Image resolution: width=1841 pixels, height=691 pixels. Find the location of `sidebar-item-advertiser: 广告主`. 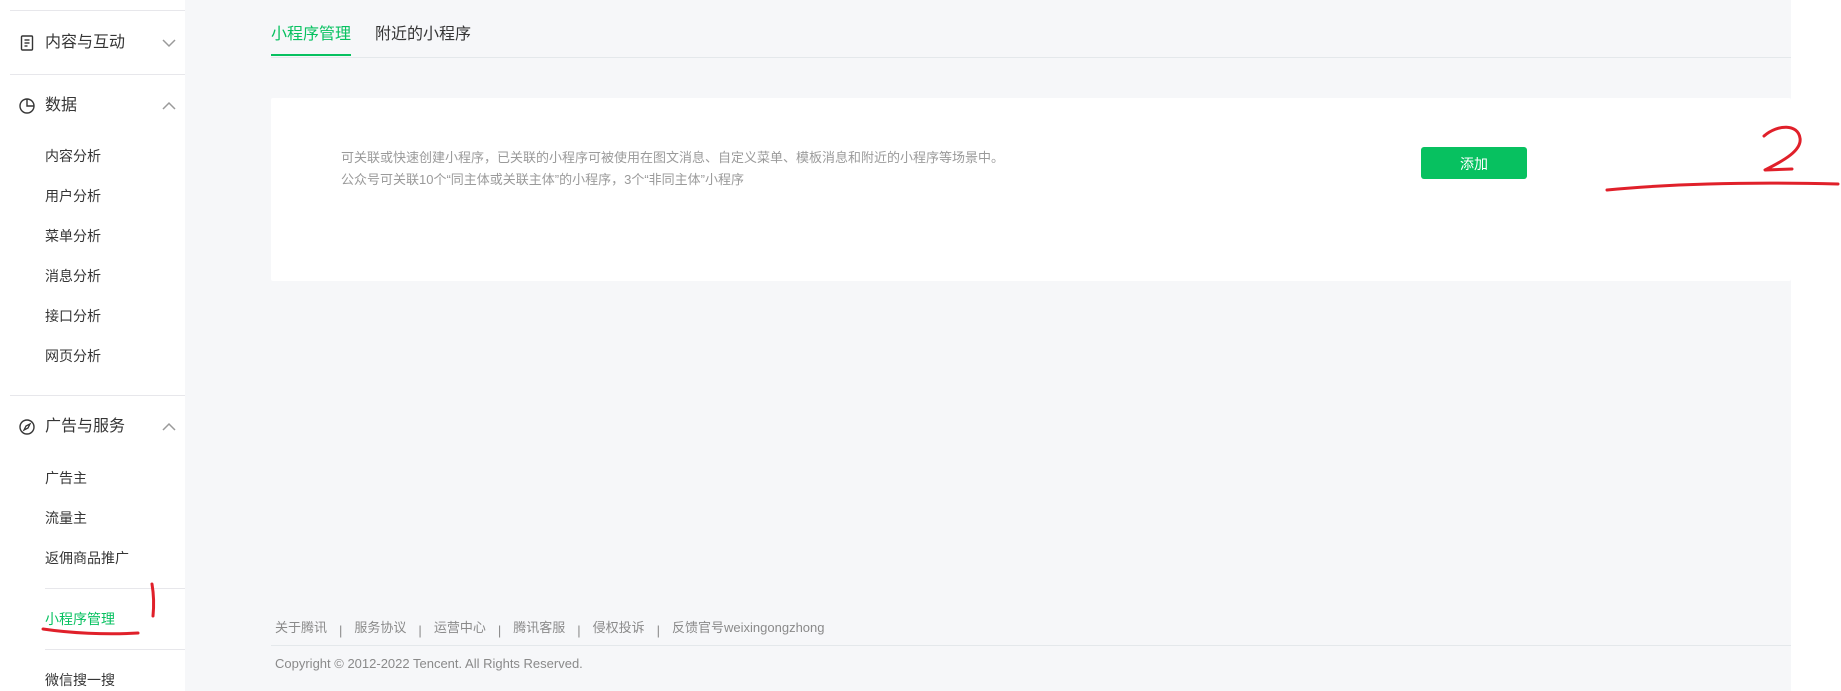

sidebar-item-advertiser: 广告主 is located at coordinates (66, 478).